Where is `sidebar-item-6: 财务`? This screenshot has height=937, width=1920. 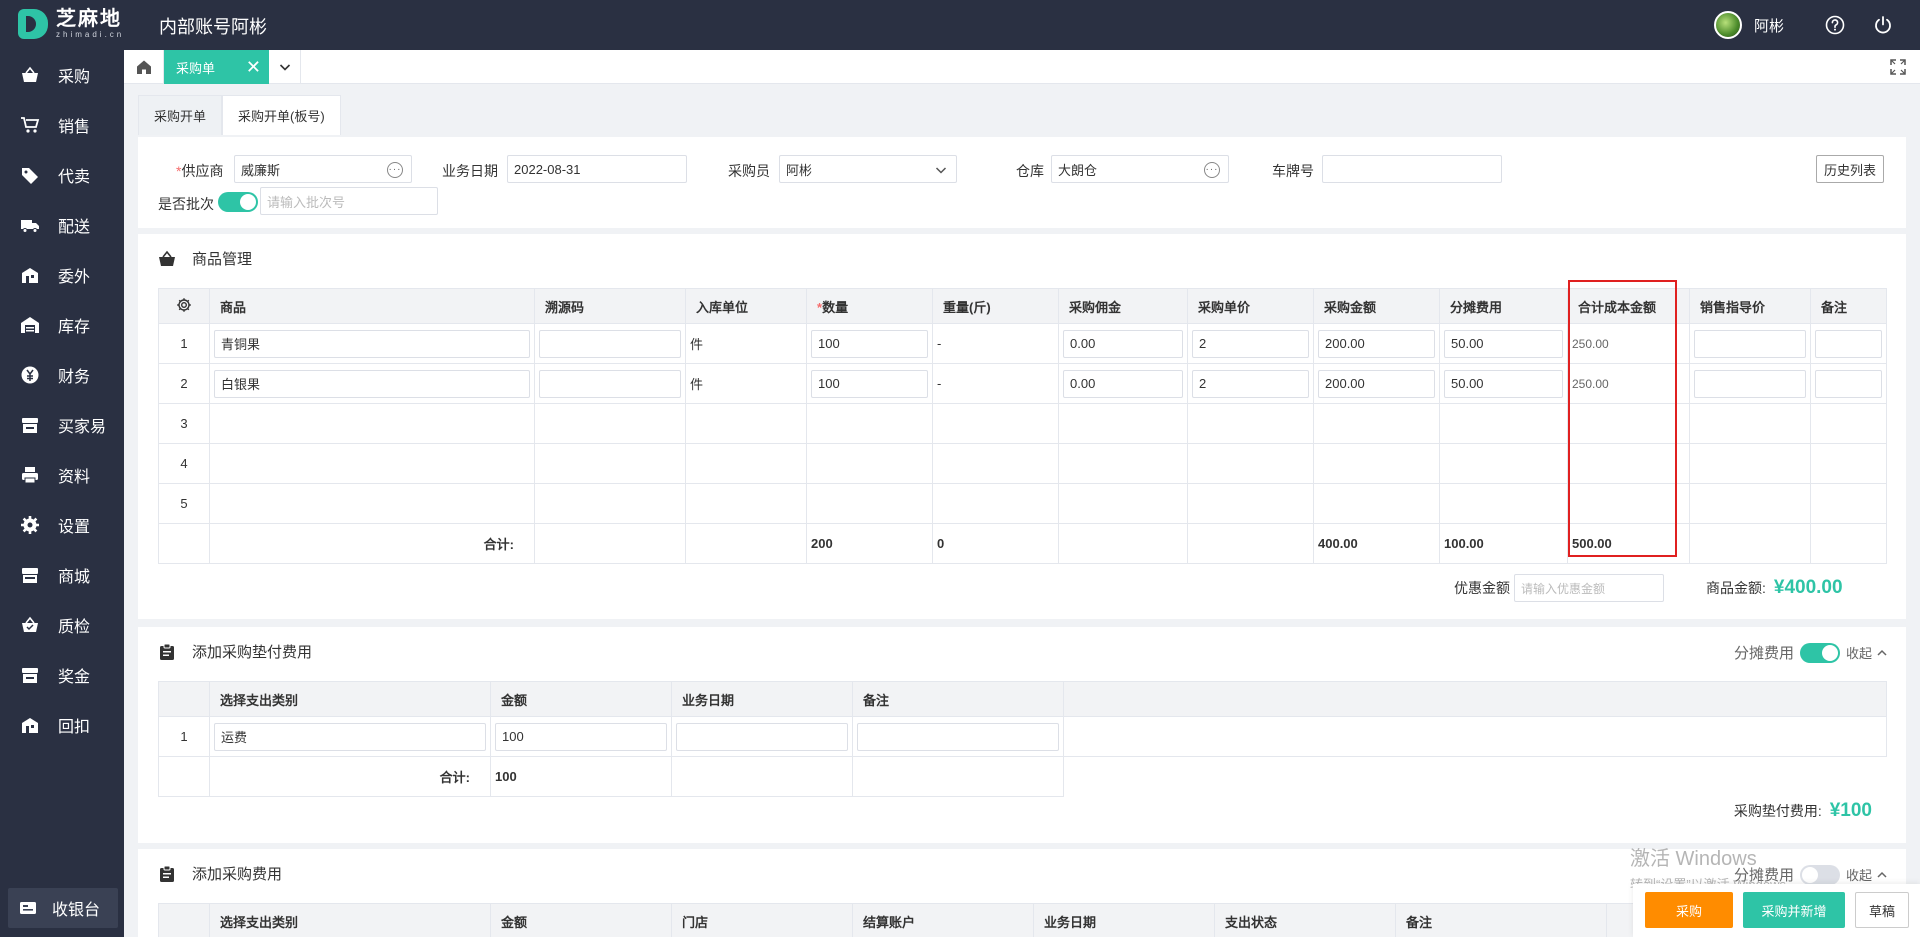
sidebar-item-6: 财务 is located at coordinates (62, 375).